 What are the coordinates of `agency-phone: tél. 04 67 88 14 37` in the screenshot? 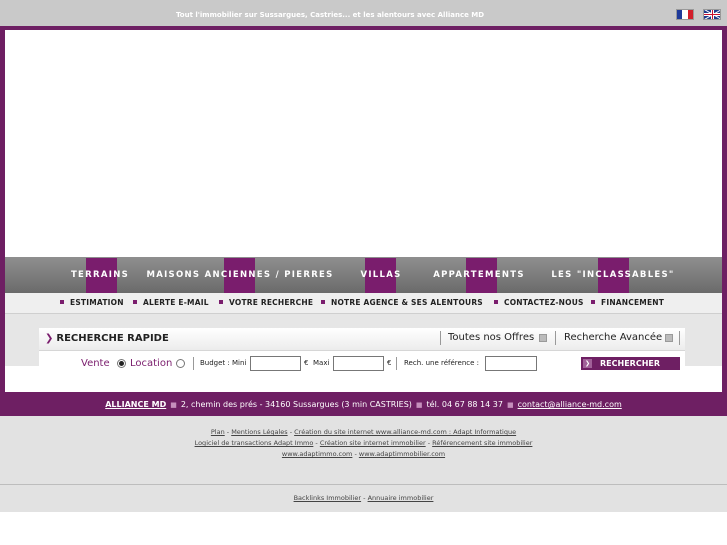 It's located at (464, 404).